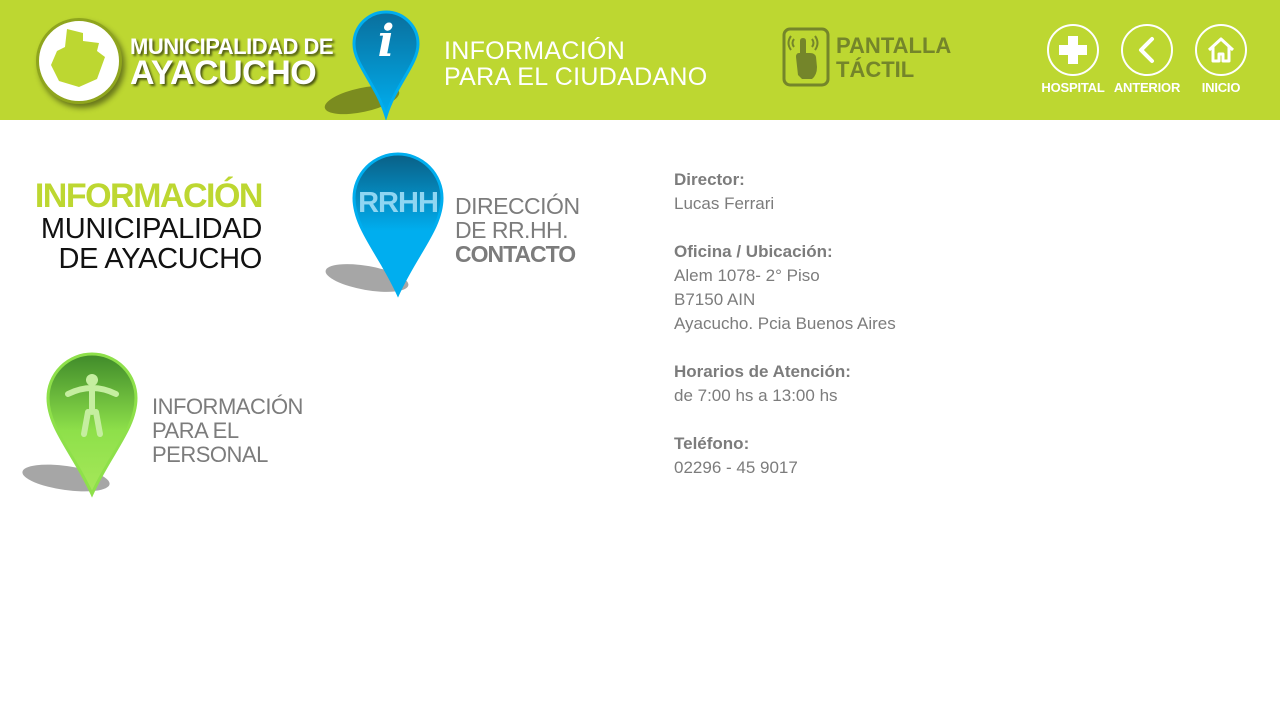  What do you see at coordinates (762, 371) in the screenshot?
I see `hours-label: Horarios de Atención:` at bounding box center [762, 371].